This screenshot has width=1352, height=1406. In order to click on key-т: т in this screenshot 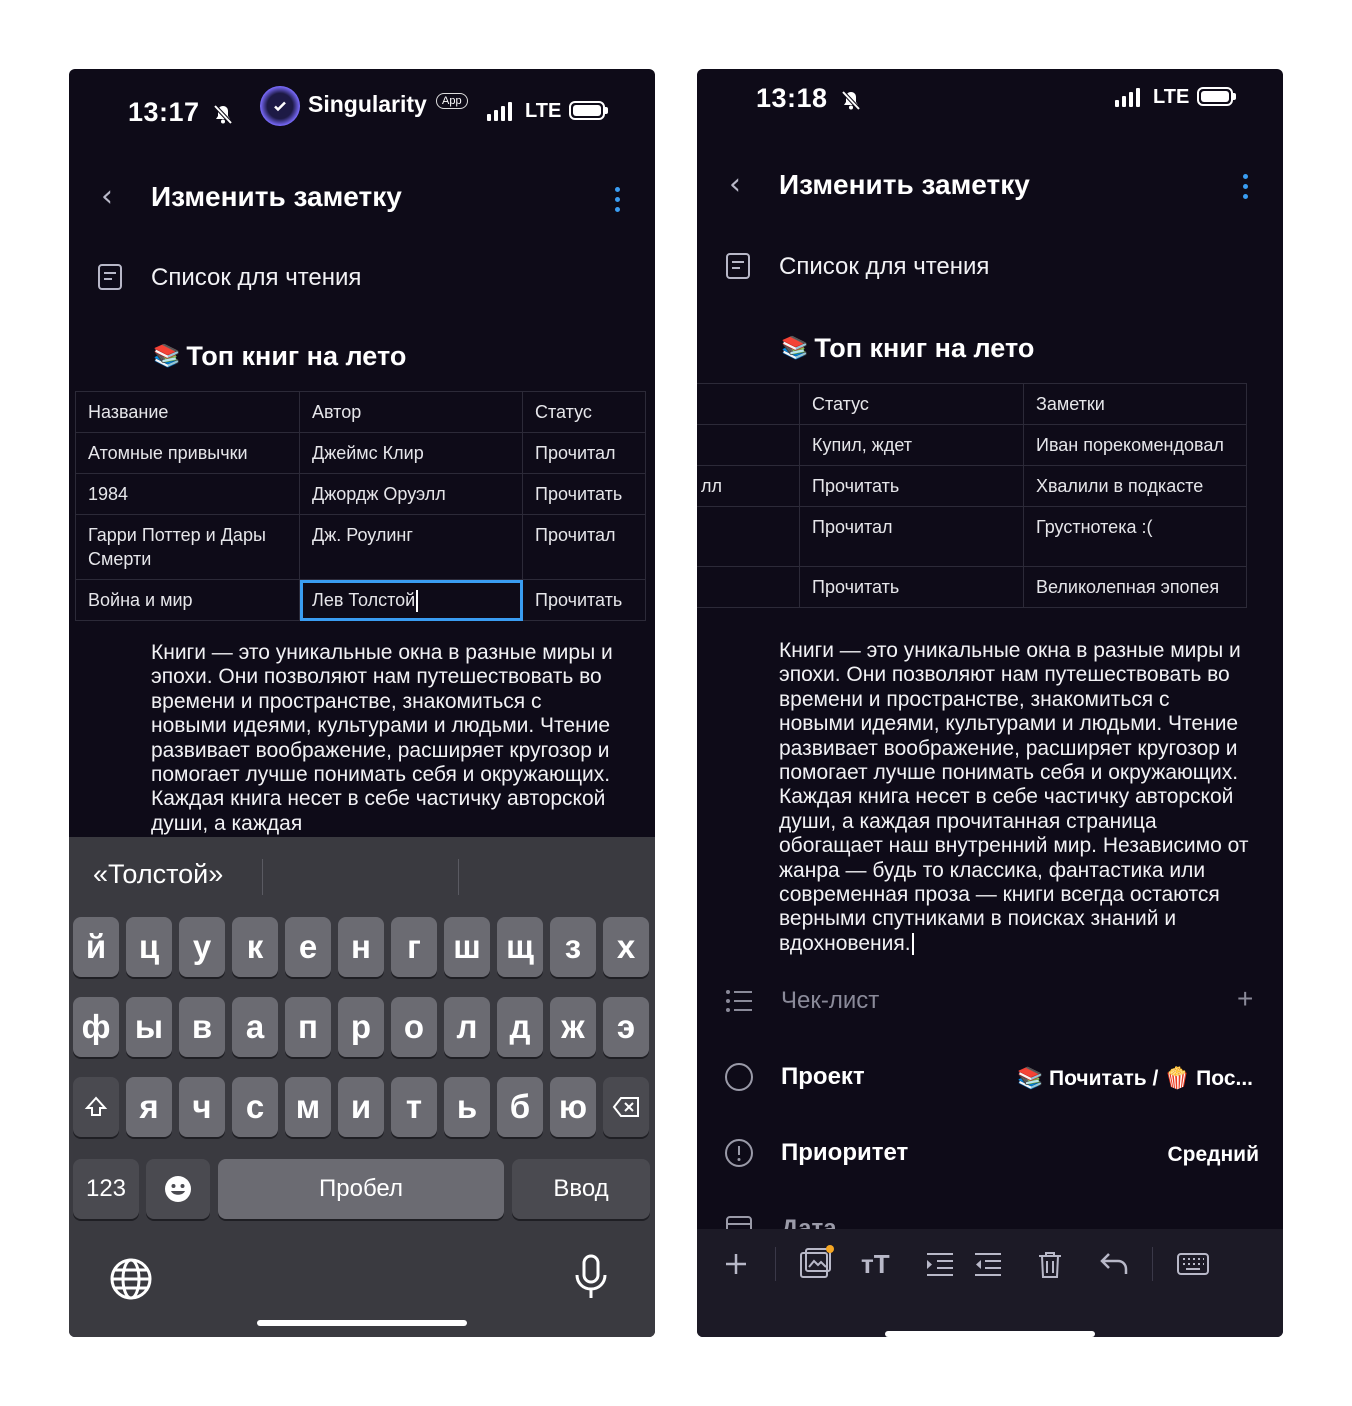, I will do `click(414, 1107)`.